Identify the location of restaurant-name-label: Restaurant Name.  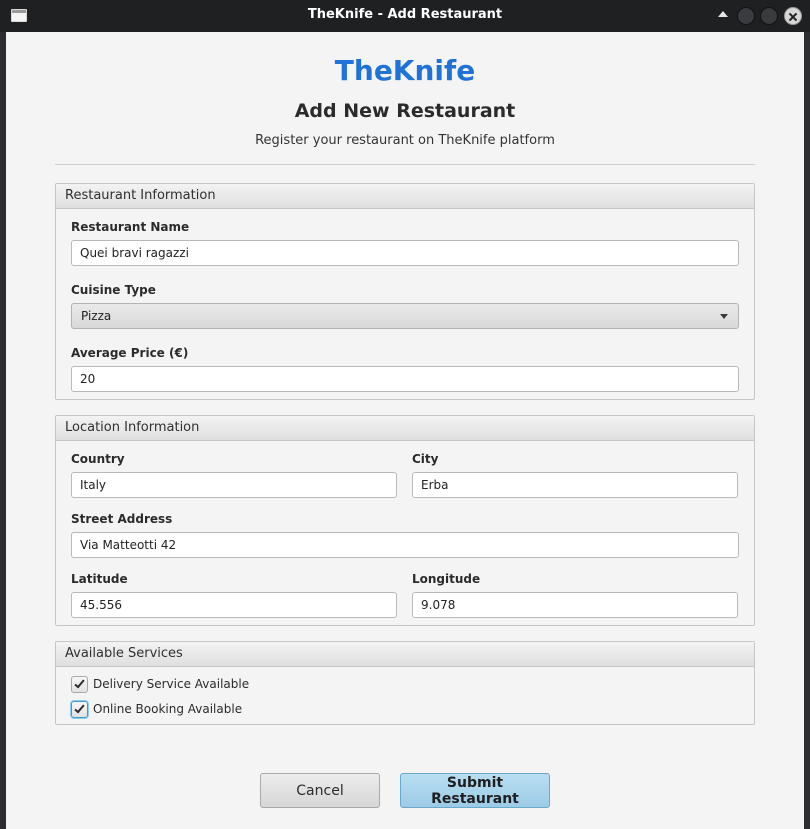
(130, 227).